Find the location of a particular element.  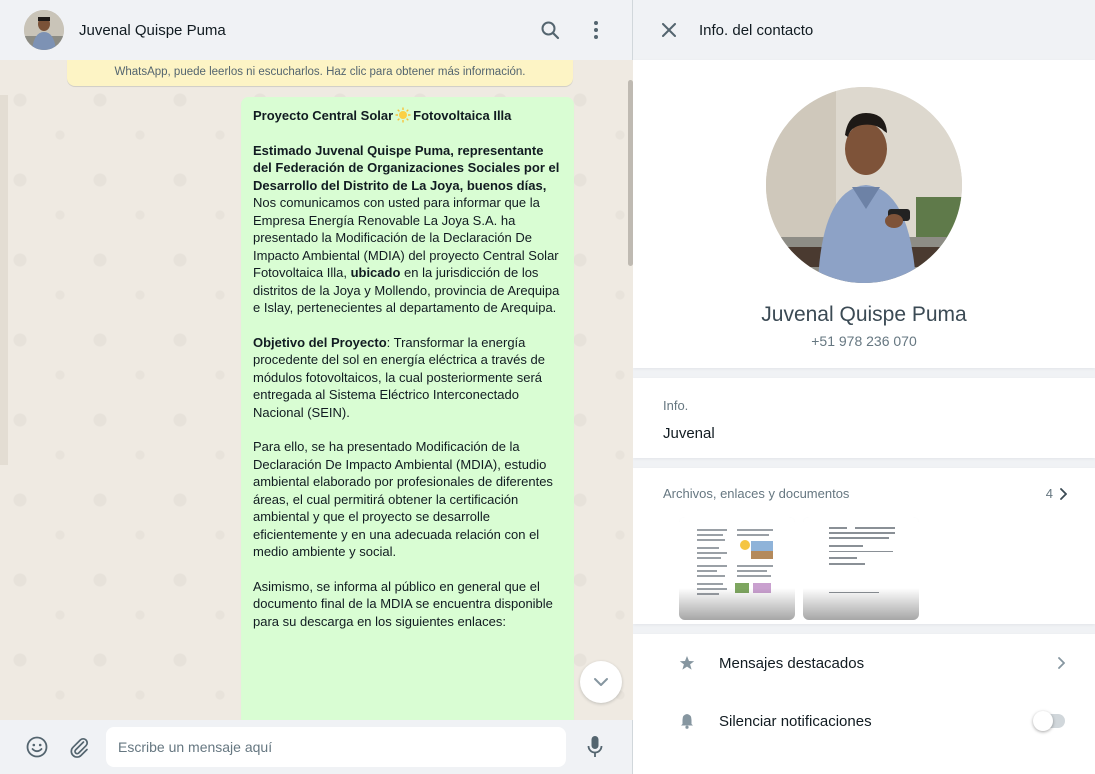

message-input is located at coordinates (336, 747).